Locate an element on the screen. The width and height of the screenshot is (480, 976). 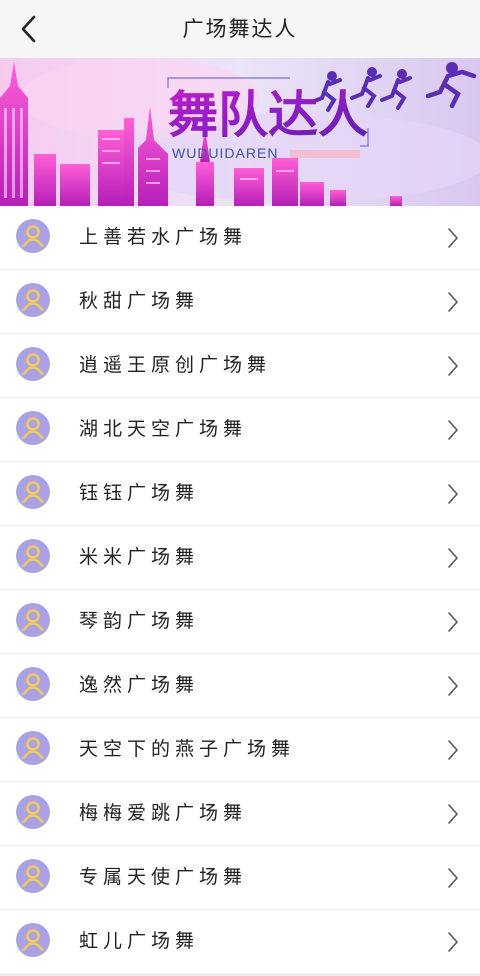
team-name: 湖北天空广场舞 is located at coordinates (163, 429).